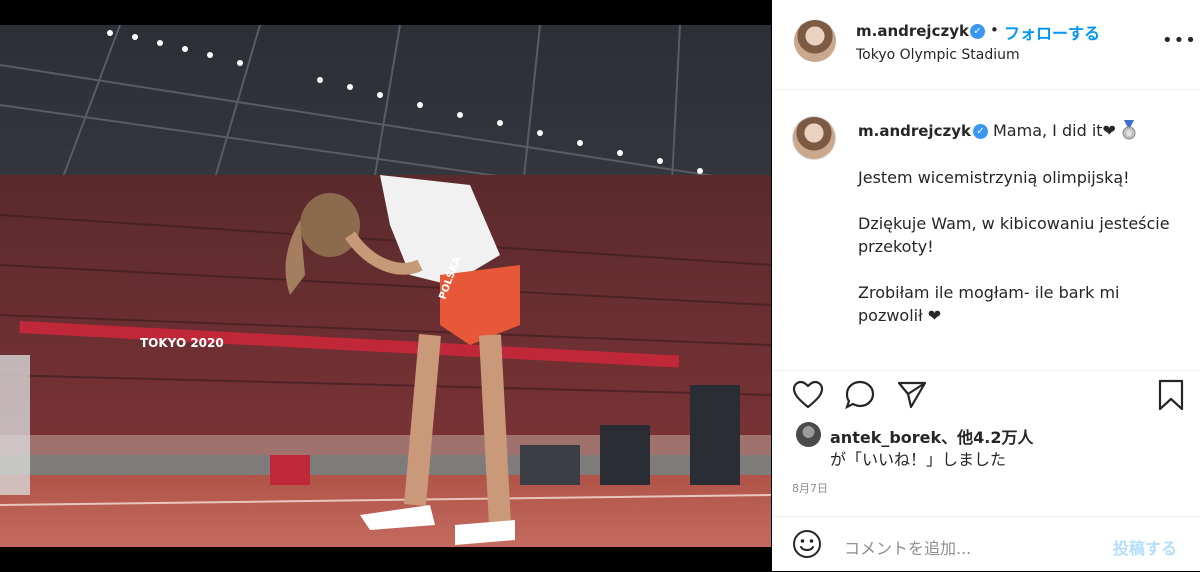  Describe the element at coordinates (912, 395) in the screenshot. I see `share-paper-plane-icon` at that location.